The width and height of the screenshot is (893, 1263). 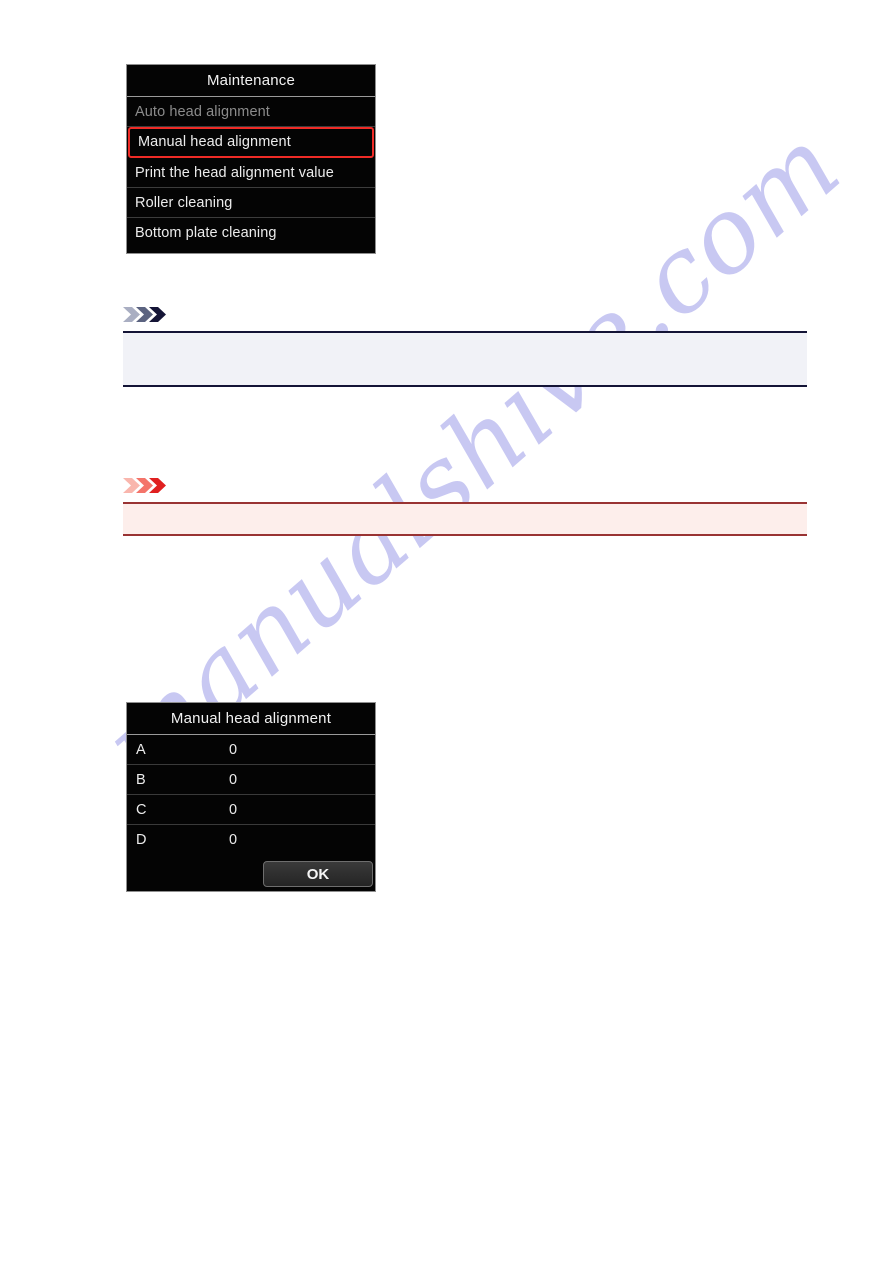 I want to click on alignment-action-bar: OK, so click(x=251, y=873).